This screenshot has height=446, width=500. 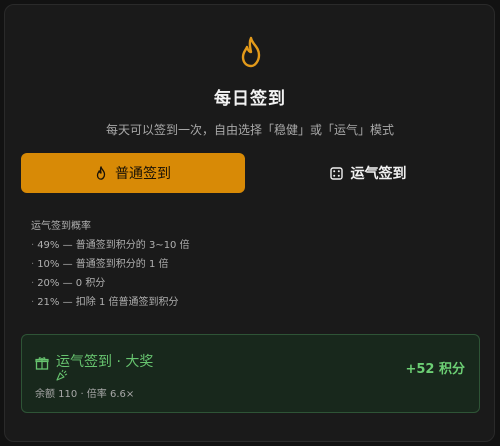 I want to click on result-meta: 余额 110 · 倍率 6.6×, so click(x=85, y=394).